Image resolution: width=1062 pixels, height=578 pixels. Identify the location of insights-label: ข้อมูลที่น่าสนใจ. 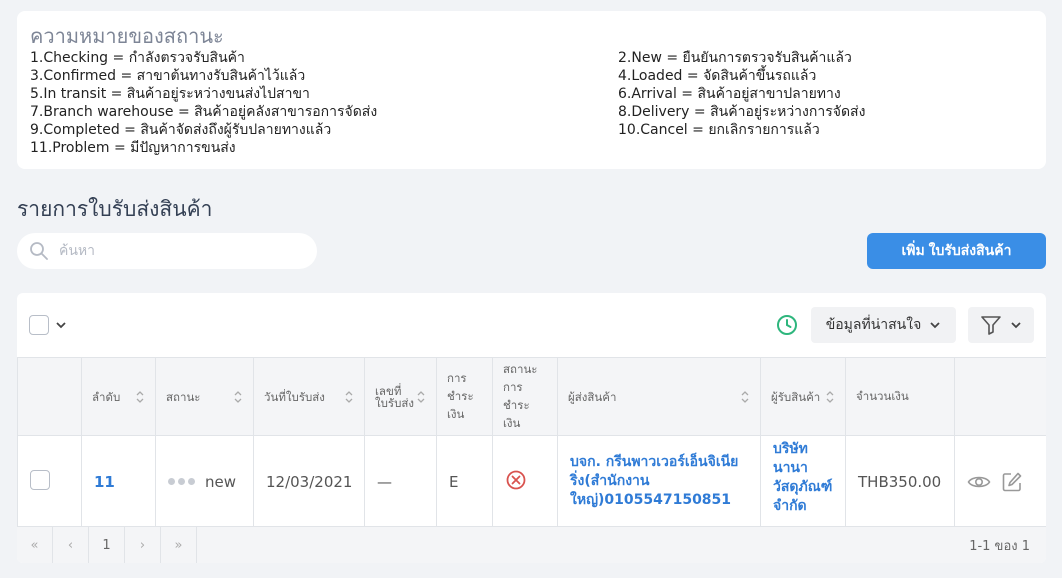
(873, 325).